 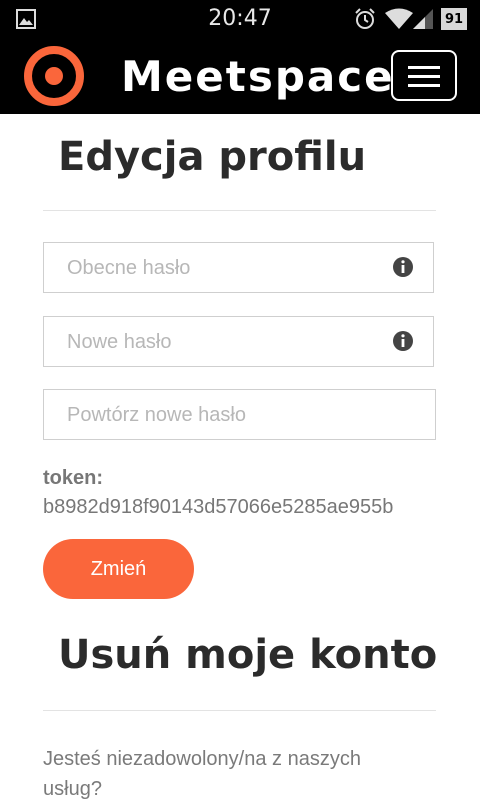 I want to click on navbar: Meetspace, so click(x=240, y=76).